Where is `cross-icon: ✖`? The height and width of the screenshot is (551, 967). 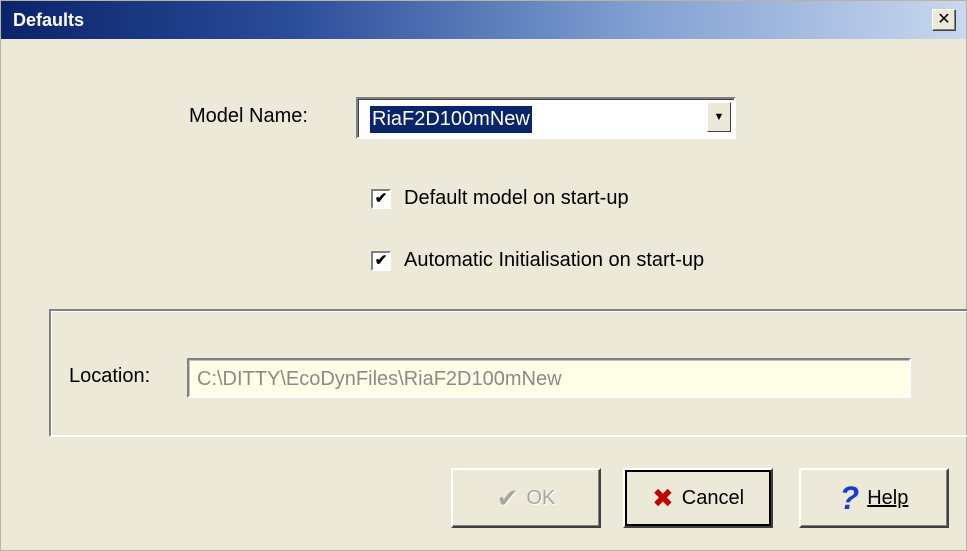 cross-icon: ✖ is located at coordinates (662, 497).